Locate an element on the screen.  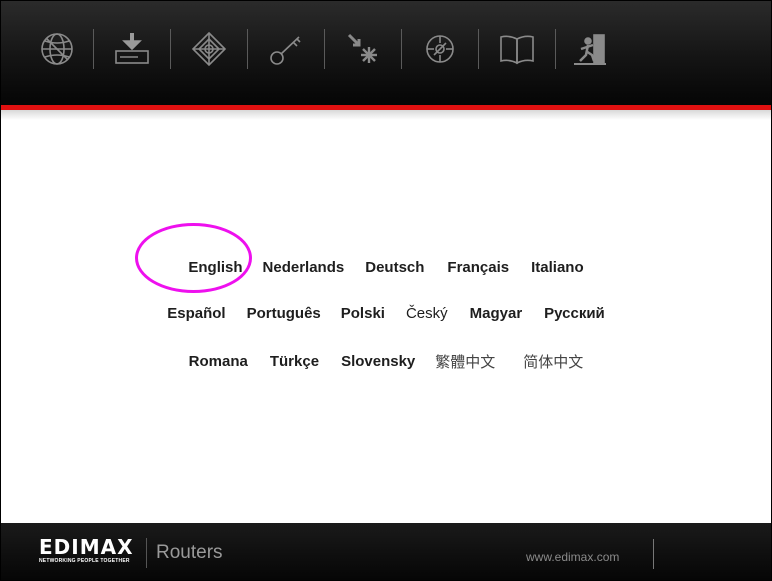
wizard-icon is located at coordinates (363, 49).